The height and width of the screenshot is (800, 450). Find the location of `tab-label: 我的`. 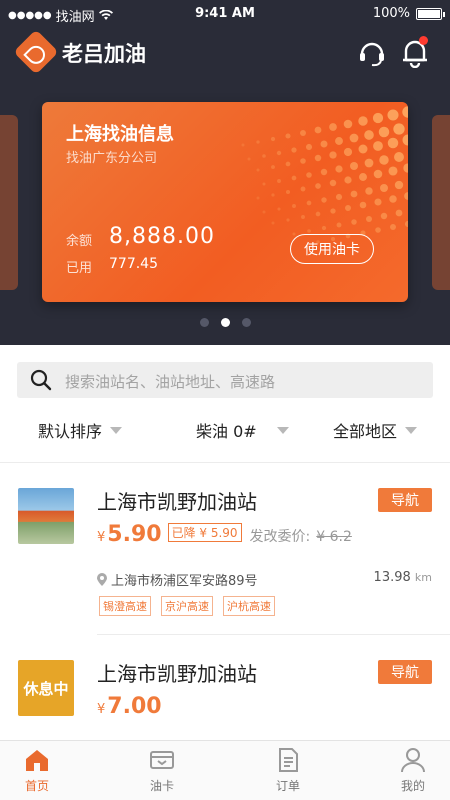

tab-label: 我的 is located at coordinates (412, 786).